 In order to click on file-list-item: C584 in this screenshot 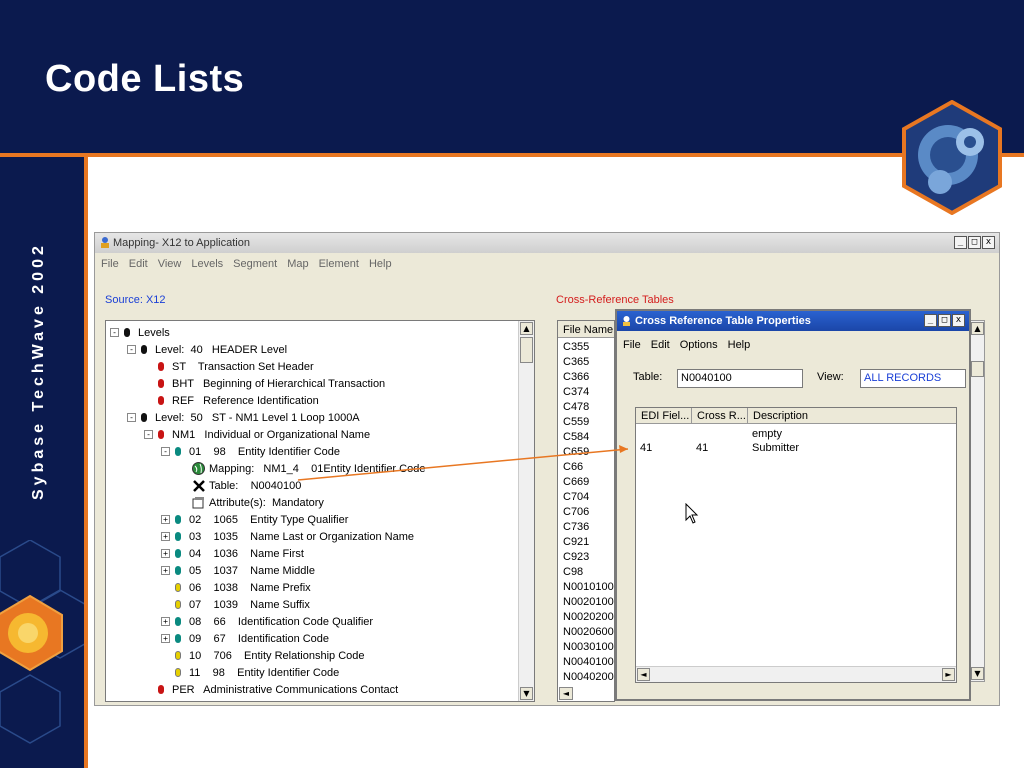, I will do `click(576, 437)`.